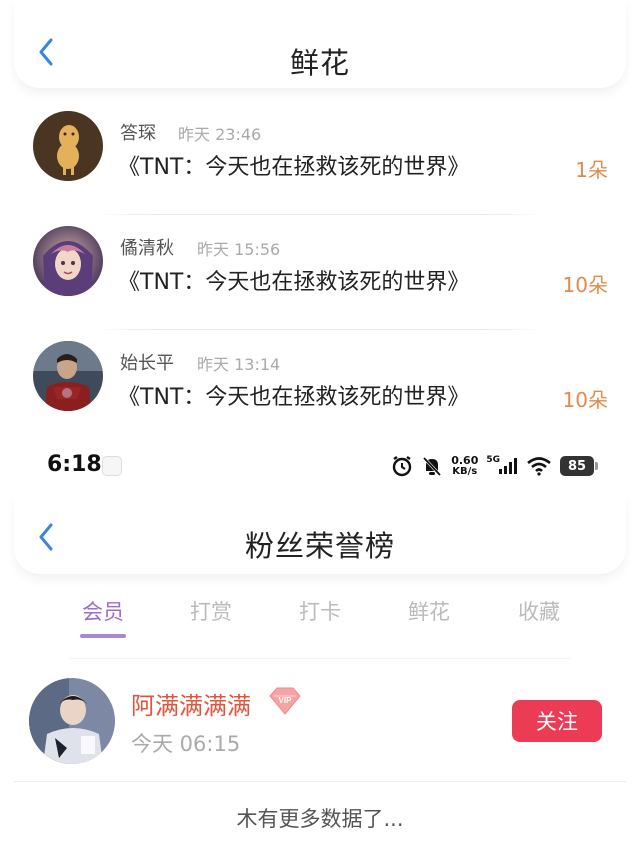  What do you see at coordinates (320, 611) in the screenshot?
I see `tab-checkin: 打卡` at bounding box center [320, 611].